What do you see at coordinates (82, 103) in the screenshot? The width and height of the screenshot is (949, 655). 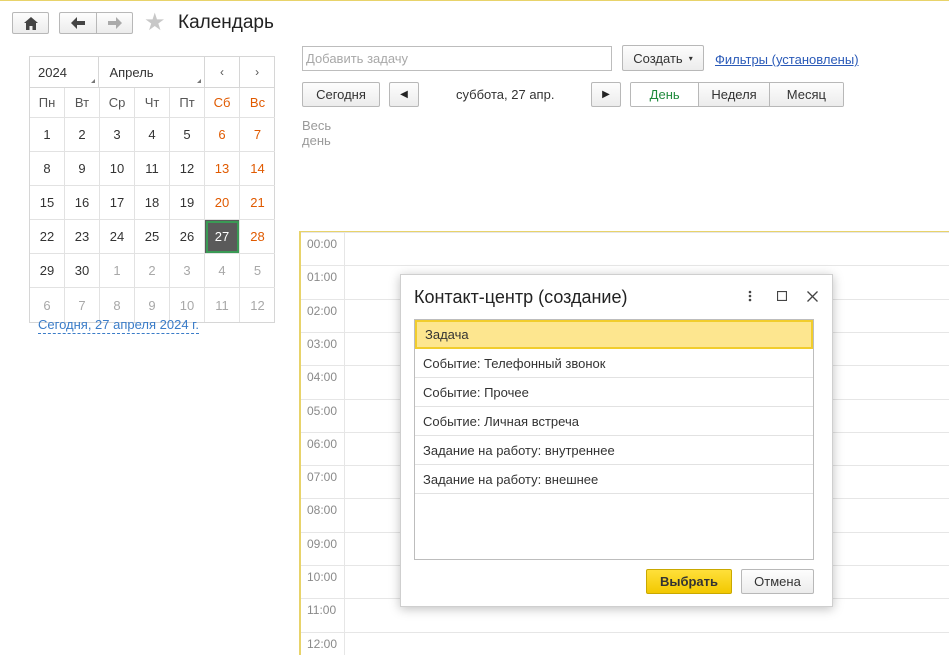 I see `weekday-header: Вт` at bounding box center [82, 103].